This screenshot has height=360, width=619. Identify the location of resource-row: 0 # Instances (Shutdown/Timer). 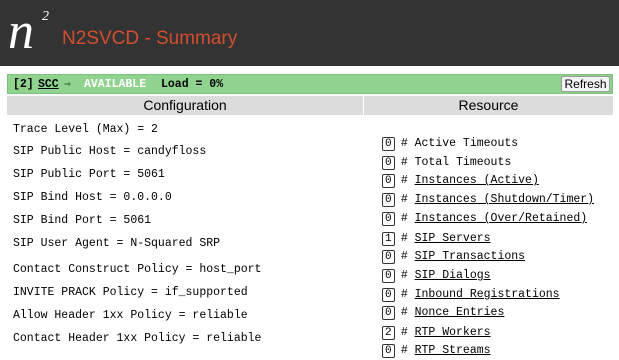
(481, 193).